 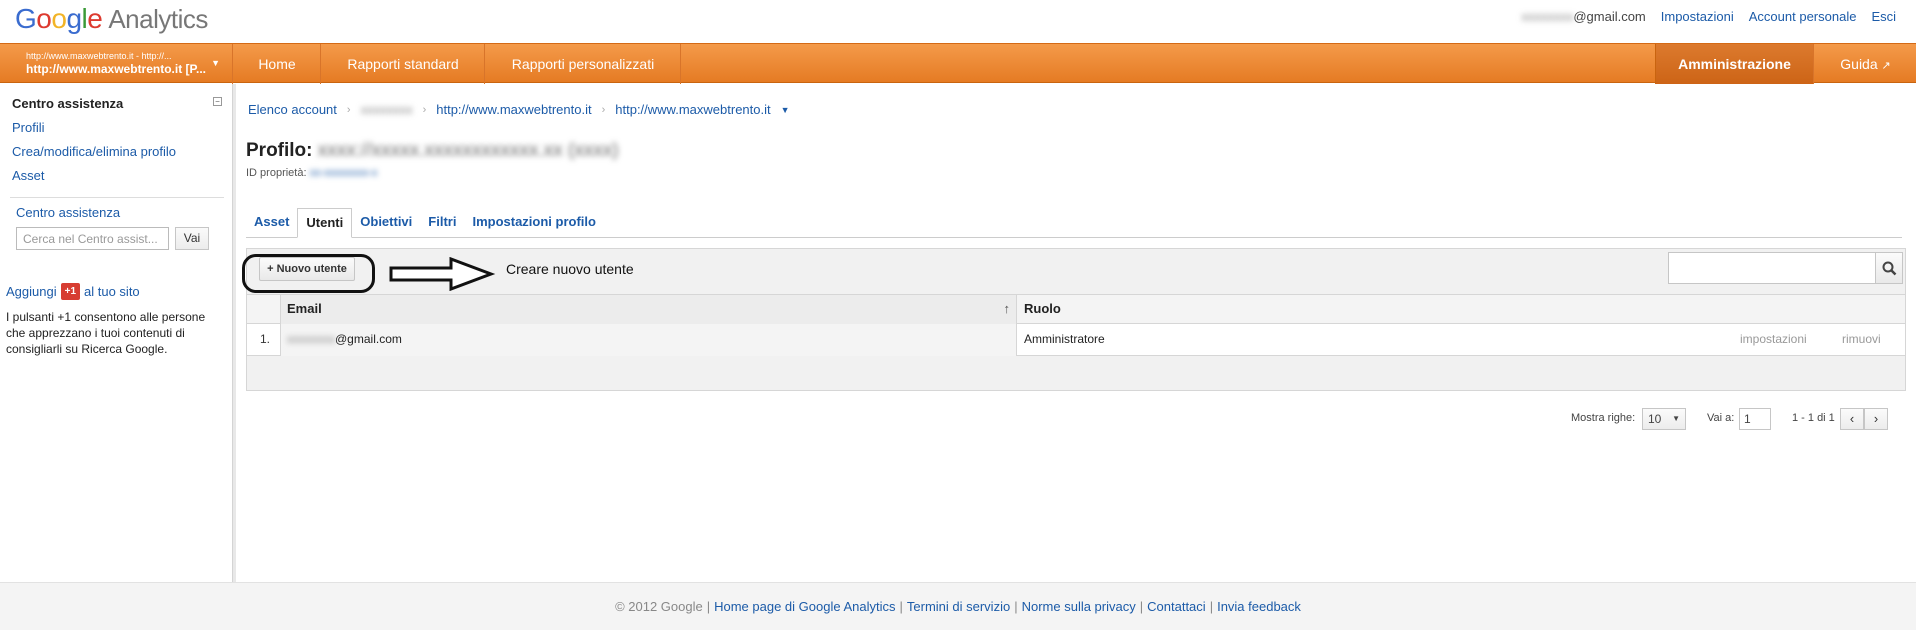 I want to click on plus-one-add-link: Aggiungi, so click(x=31, y=291).